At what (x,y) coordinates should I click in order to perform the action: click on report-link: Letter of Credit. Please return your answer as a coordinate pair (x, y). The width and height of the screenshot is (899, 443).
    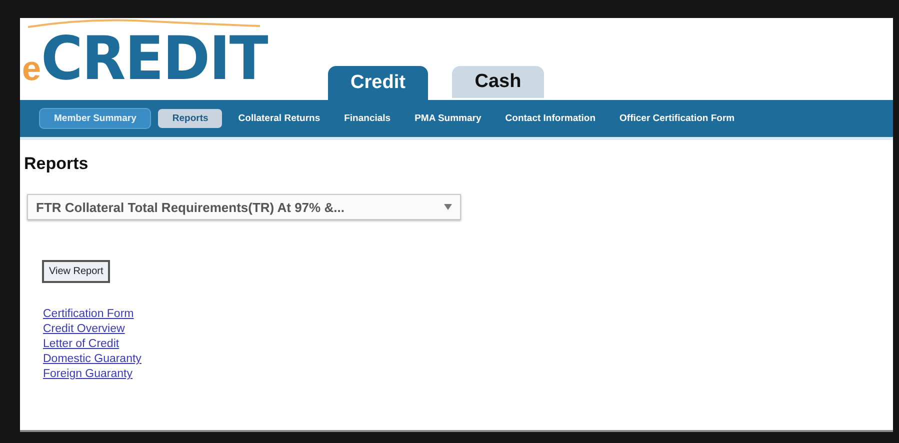
    Looking at the image, I should click on (468, 344).